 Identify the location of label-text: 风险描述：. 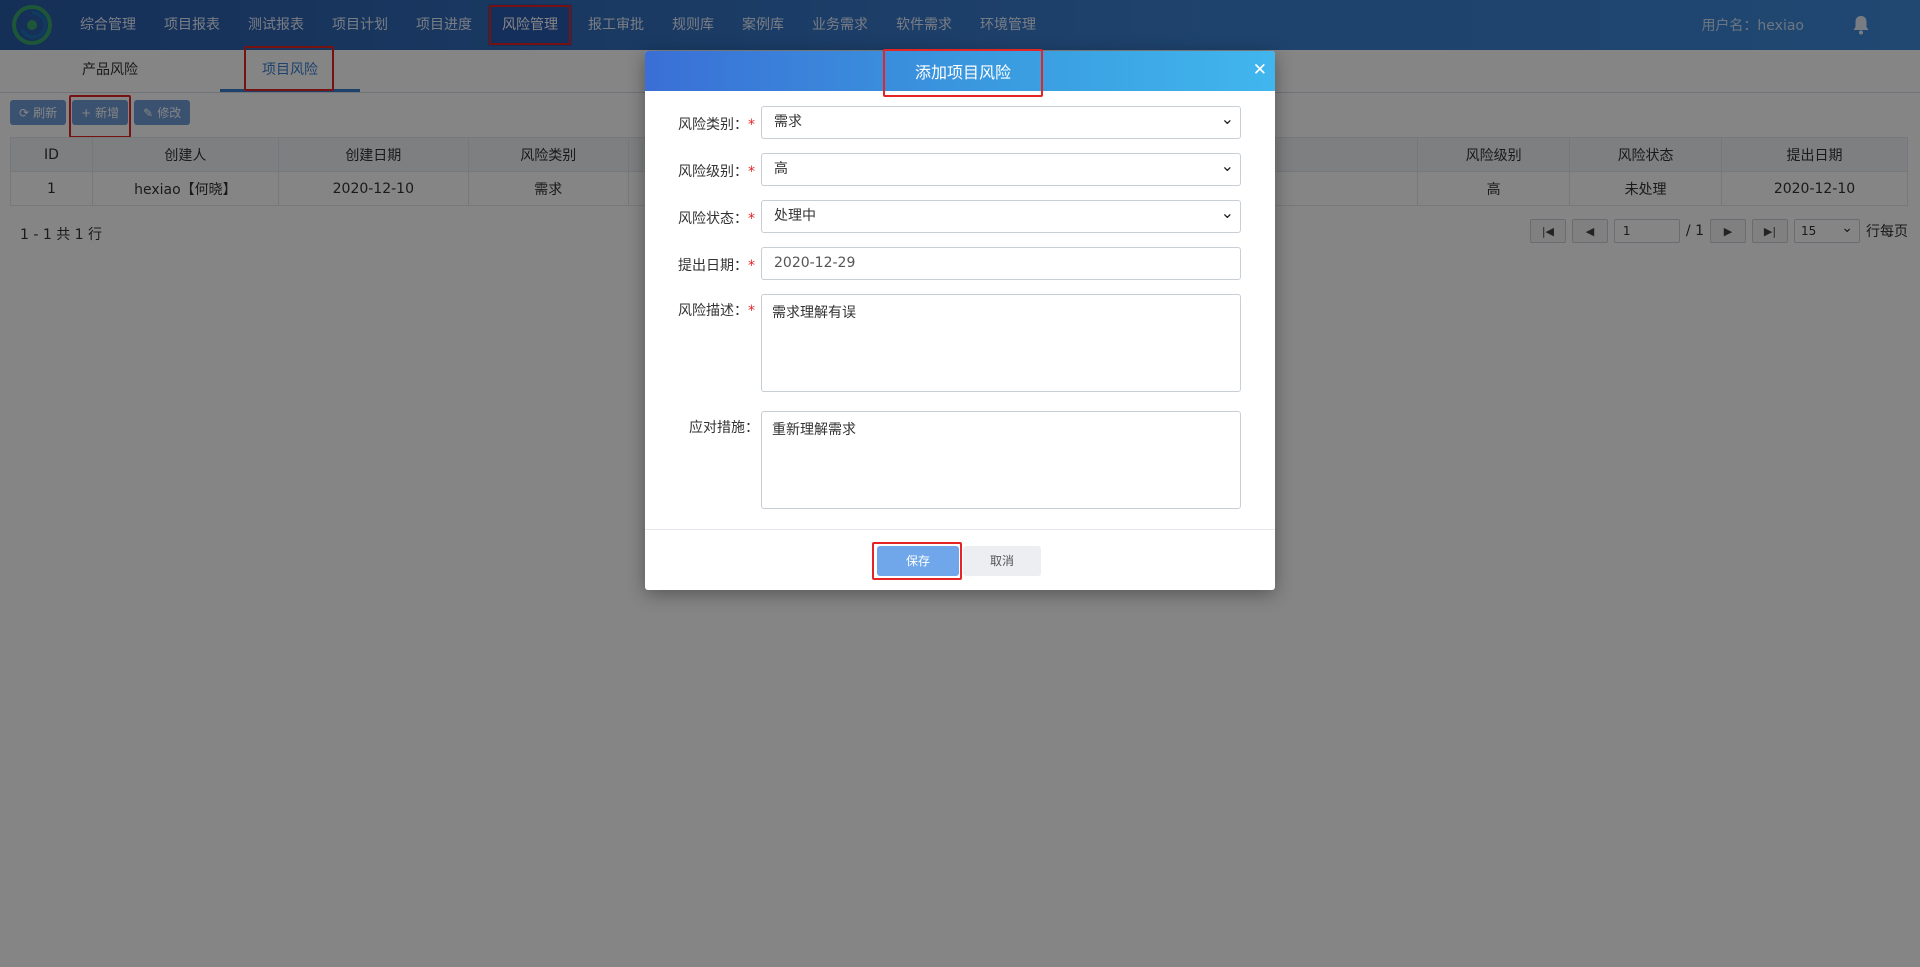
(713, 311).